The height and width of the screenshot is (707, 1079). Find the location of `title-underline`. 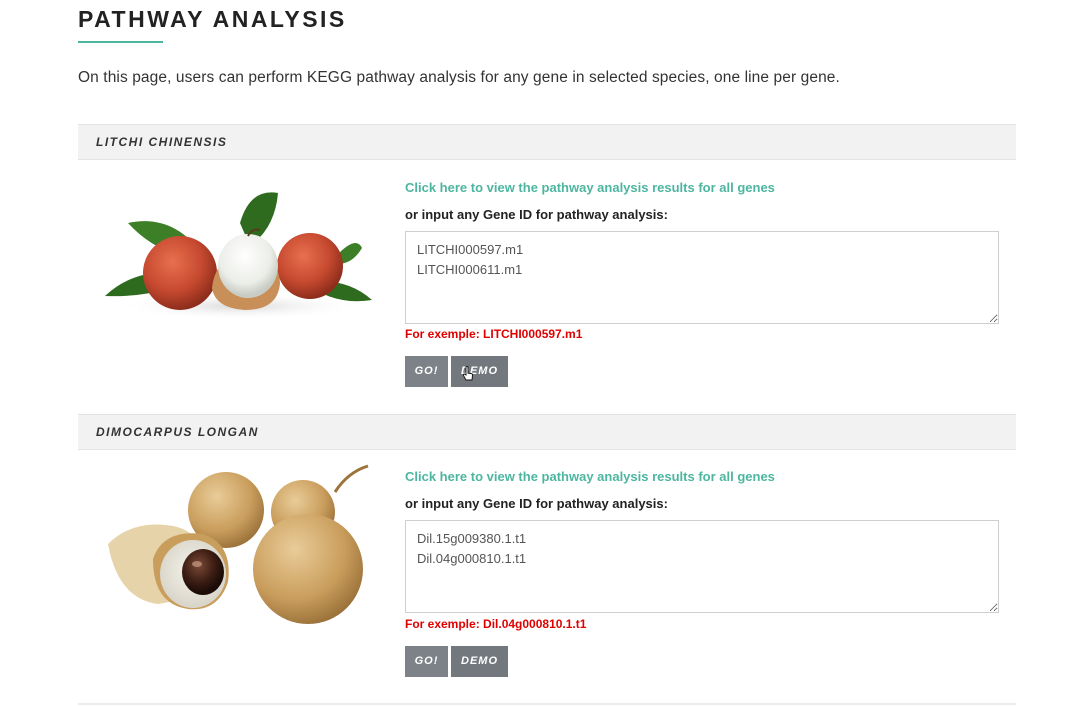

title-underline is located at coordinates (120, 42).